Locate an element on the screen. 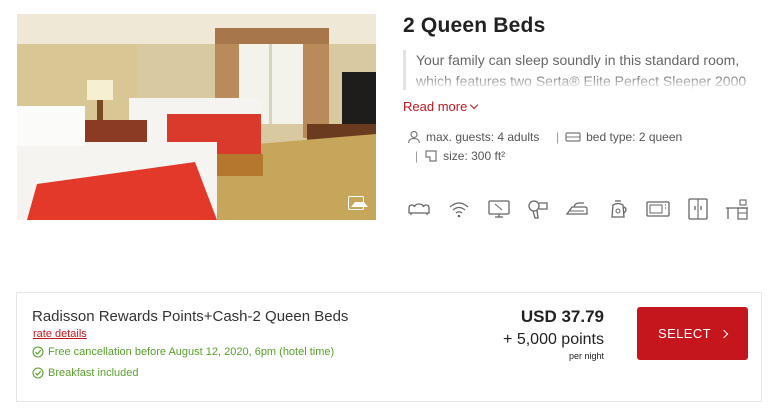  read-more-link: Read more is located at coordinates (441, 106).